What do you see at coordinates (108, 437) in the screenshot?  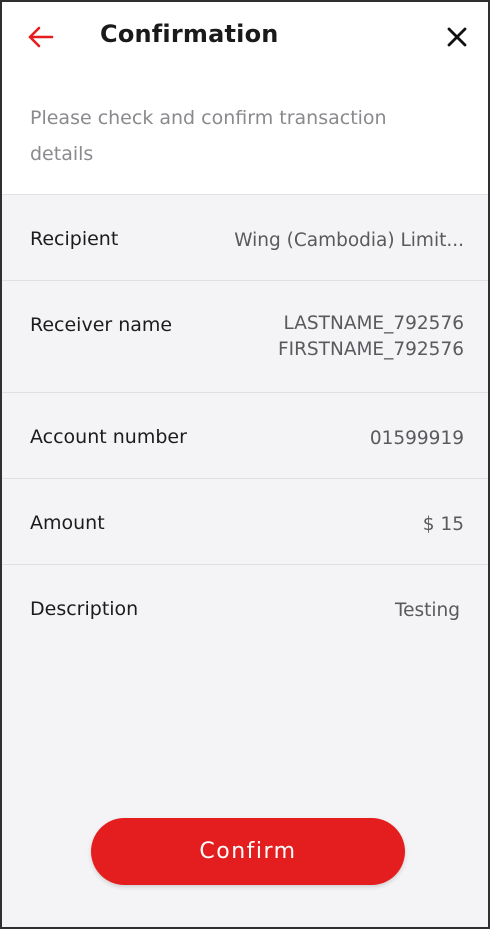 I see `account-number-label: Account number` at bounding box center [108, 437].